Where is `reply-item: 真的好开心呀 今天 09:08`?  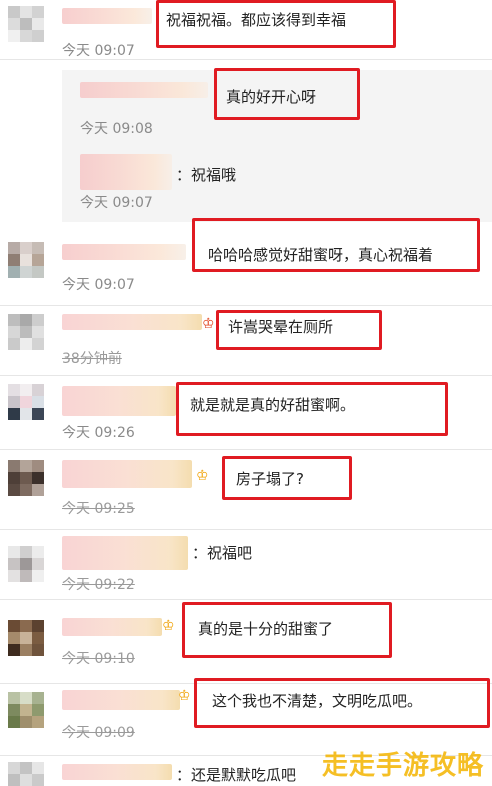
reply-item: 真的好开心呀 今天 09:08 is located at coordinates (246, 103).